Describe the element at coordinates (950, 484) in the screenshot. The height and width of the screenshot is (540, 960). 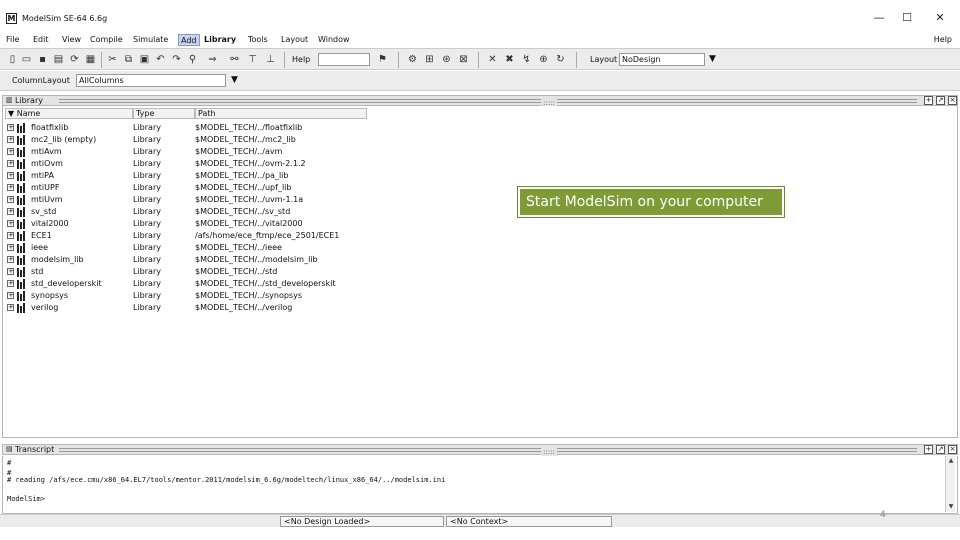
I see `transcript-scrollbar: ▲ ▼` at that location.